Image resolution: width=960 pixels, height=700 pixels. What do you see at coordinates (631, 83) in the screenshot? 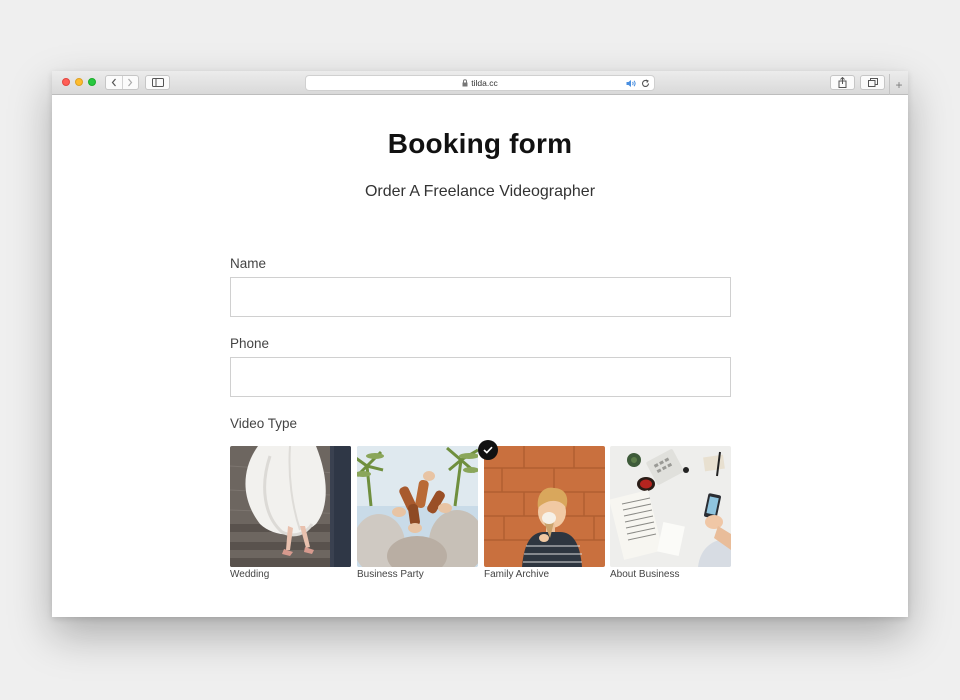
I see `speaker-icon` at bounding box center [631, 83].